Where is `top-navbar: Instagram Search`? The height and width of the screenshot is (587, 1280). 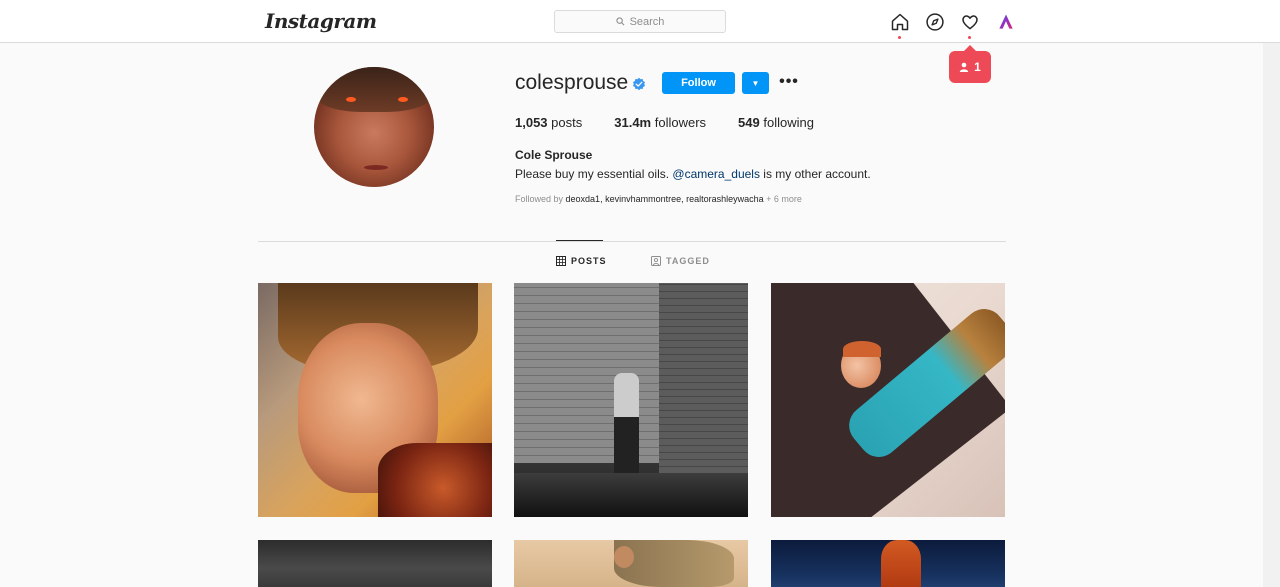 top-navbar: Instagram Search is located at coordinates (640, 21).